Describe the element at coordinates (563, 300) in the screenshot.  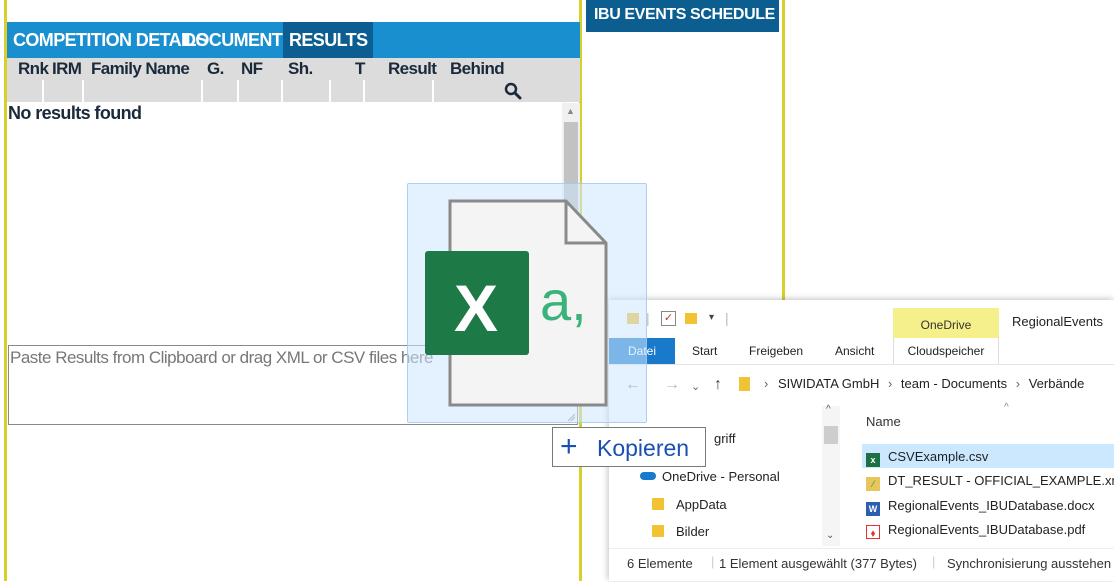
I see `csv-badge-suffix: a,` at that location.